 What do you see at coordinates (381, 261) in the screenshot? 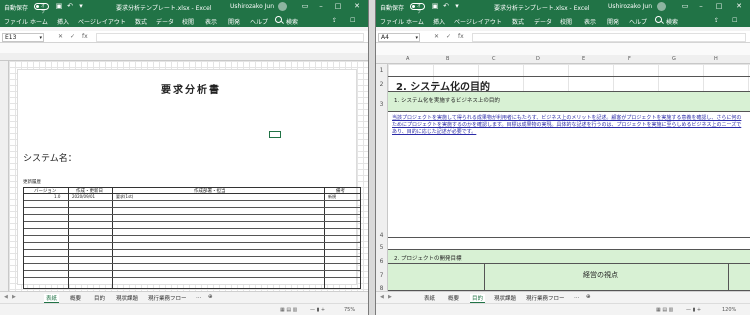
I see `row-6: 6` at bounding box center [381, 261].